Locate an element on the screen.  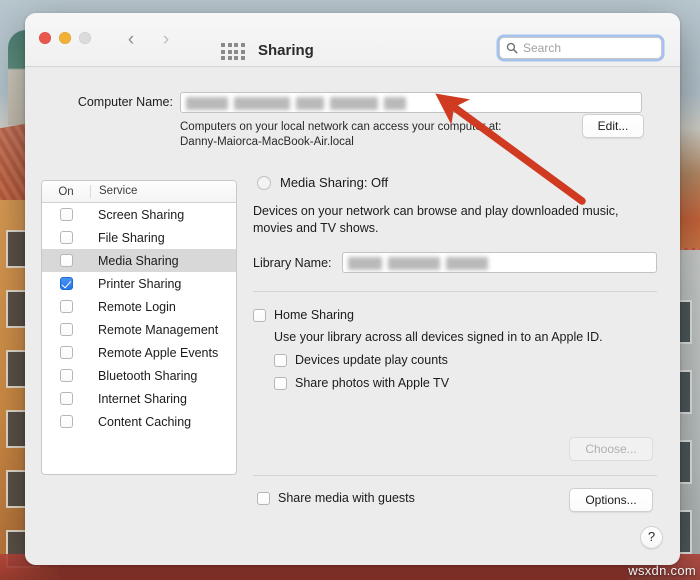
service-row-content-caching: Content Caching is located at coordinates (139, 421).